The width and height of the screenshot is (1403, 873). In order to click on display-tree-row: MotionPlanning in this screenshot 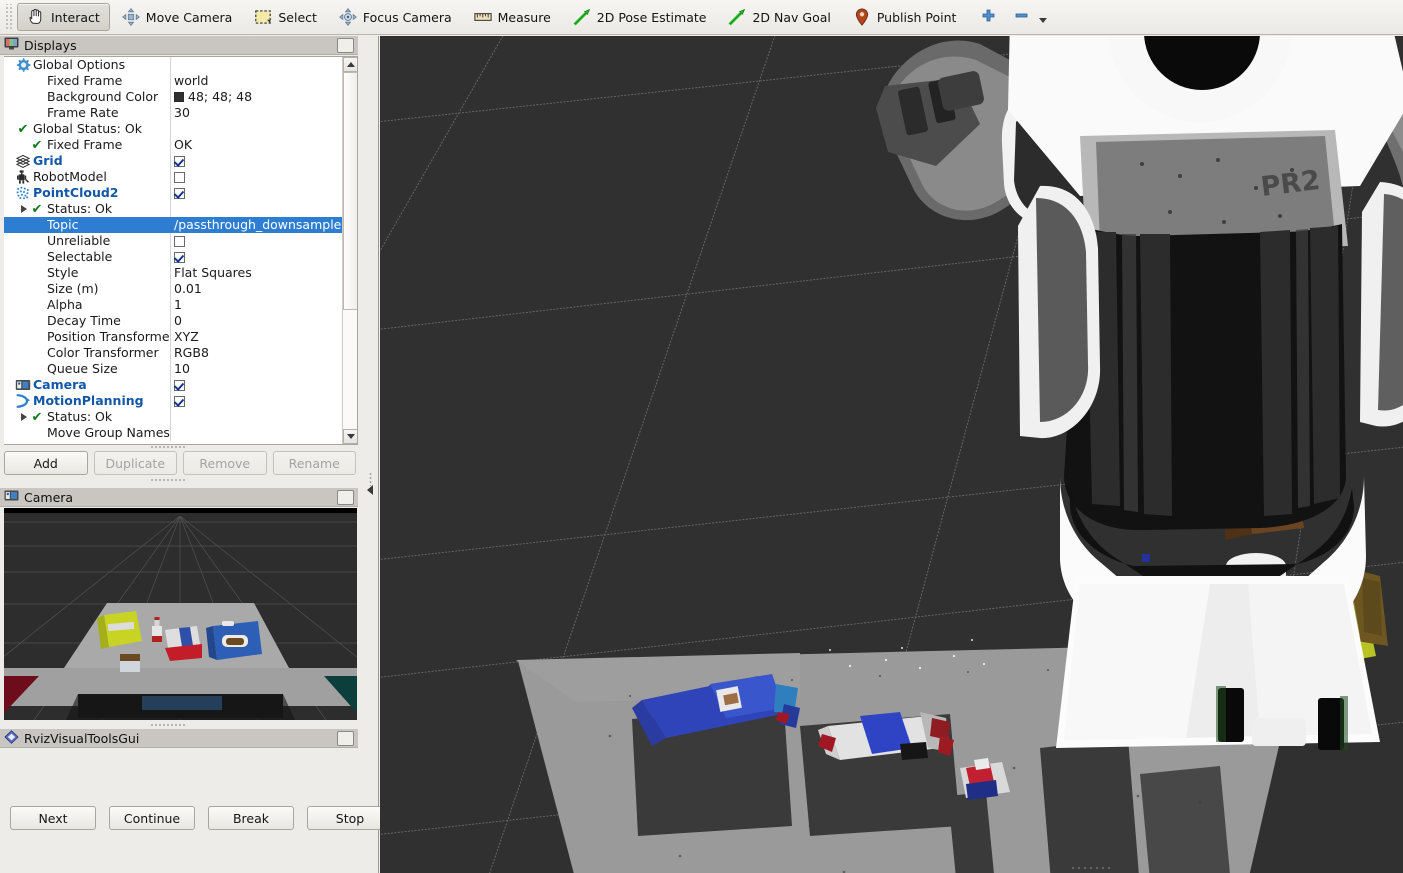, I will do `click(173, 401)`.